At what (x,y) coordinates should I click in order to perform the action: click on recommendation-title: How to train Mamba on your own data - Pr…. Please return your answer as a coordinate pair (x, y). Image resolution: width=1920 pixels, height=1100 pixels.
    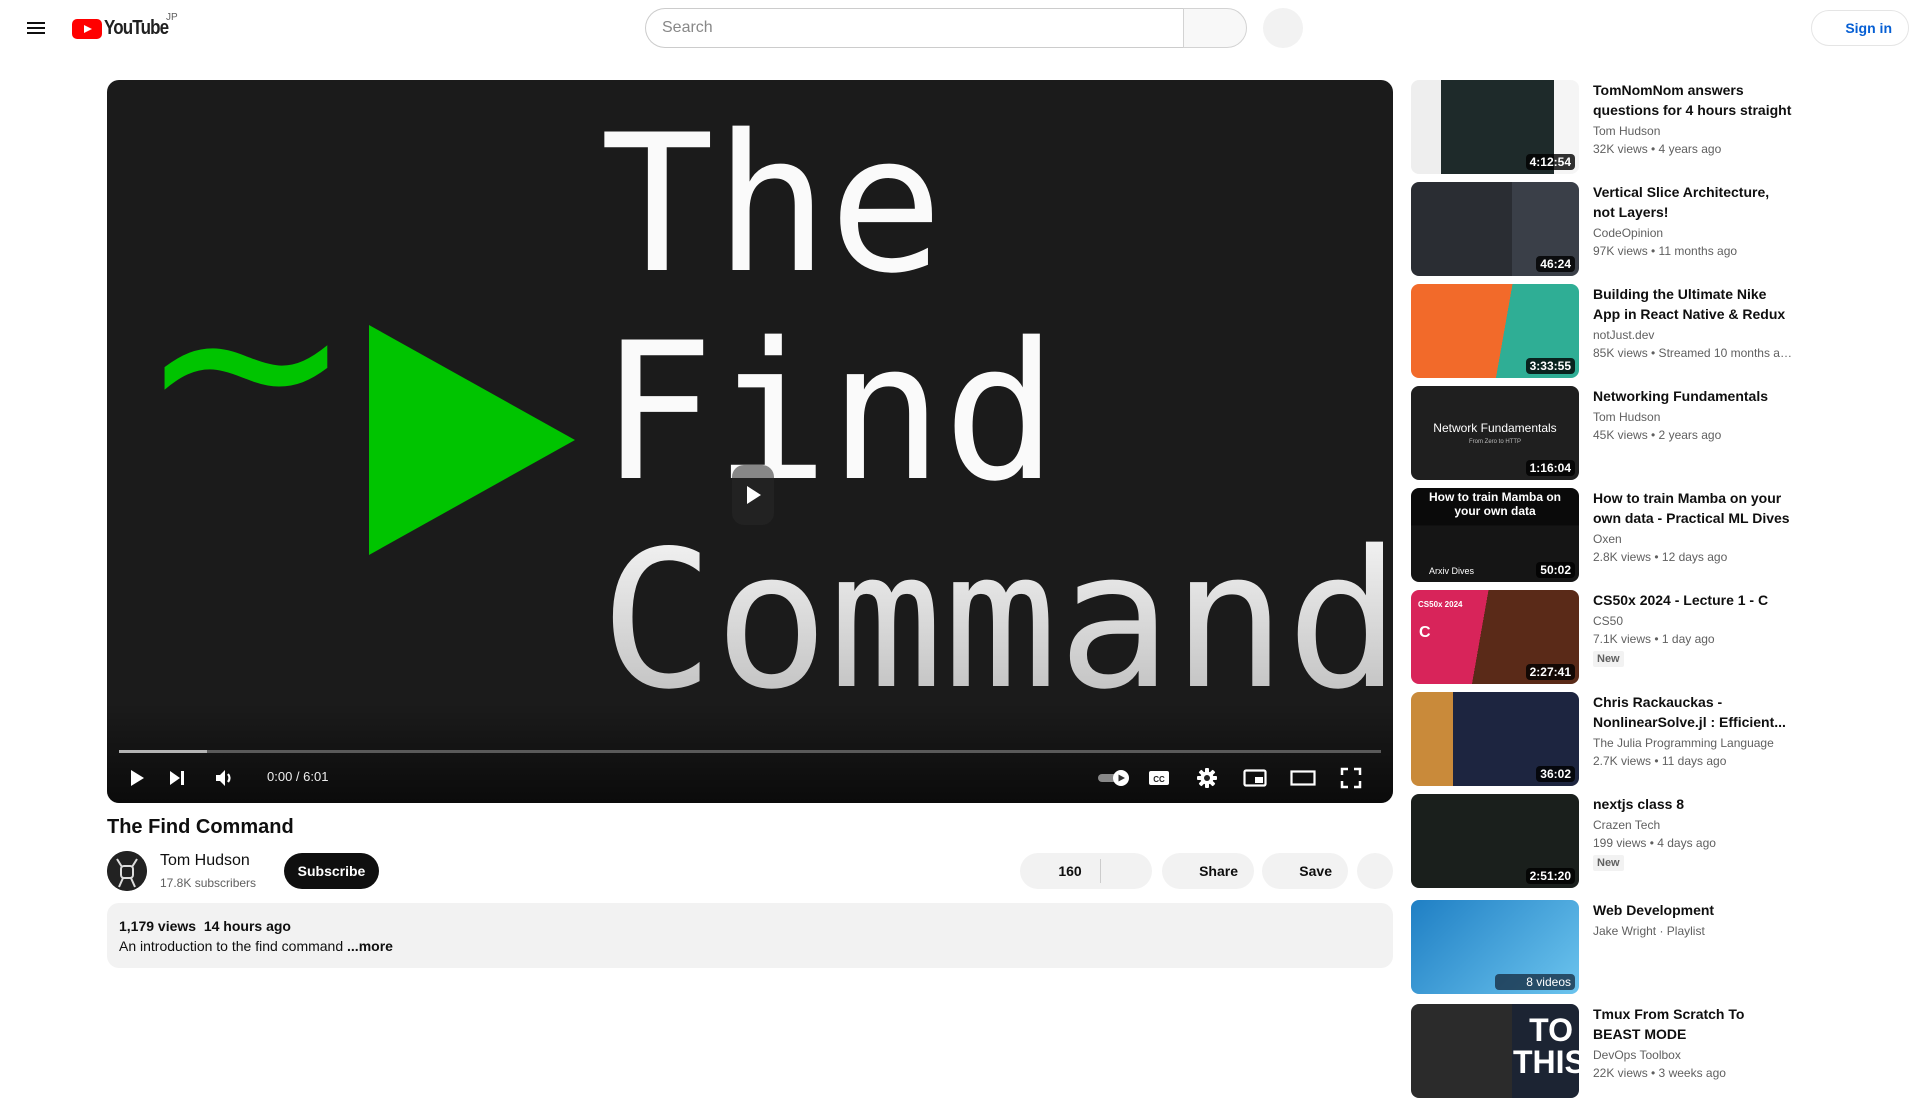
    Looking at the image, I should click on (1693, 508).